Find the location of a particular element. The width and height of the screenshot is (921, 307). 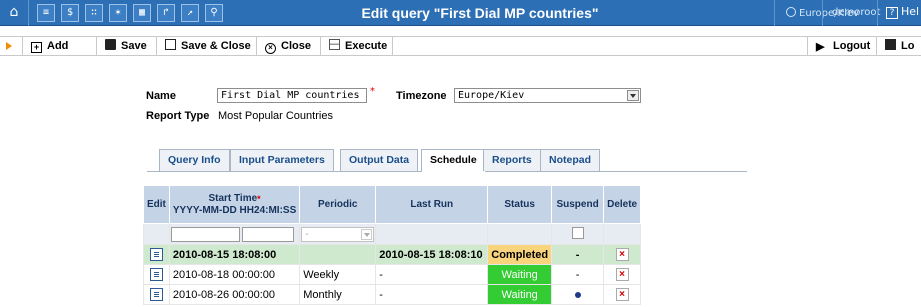

header-edit: Edit is located at coordinates (156, 204).